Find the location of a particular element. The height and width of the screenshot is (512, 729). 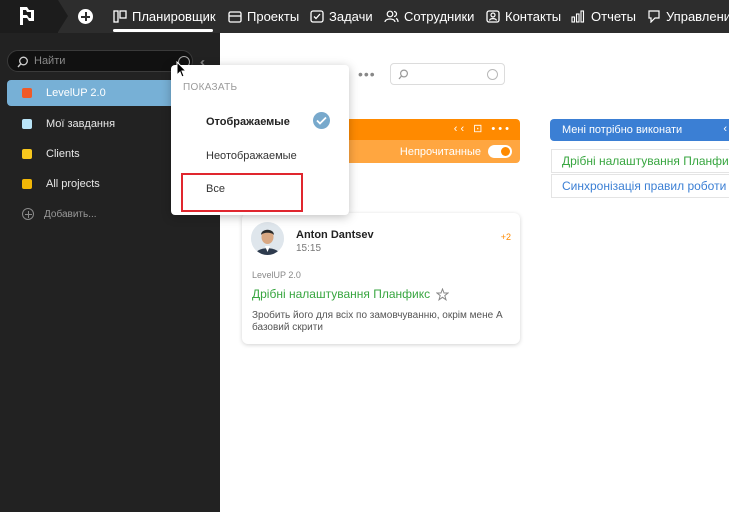

reports-icon is located at coordinates (578, 16).